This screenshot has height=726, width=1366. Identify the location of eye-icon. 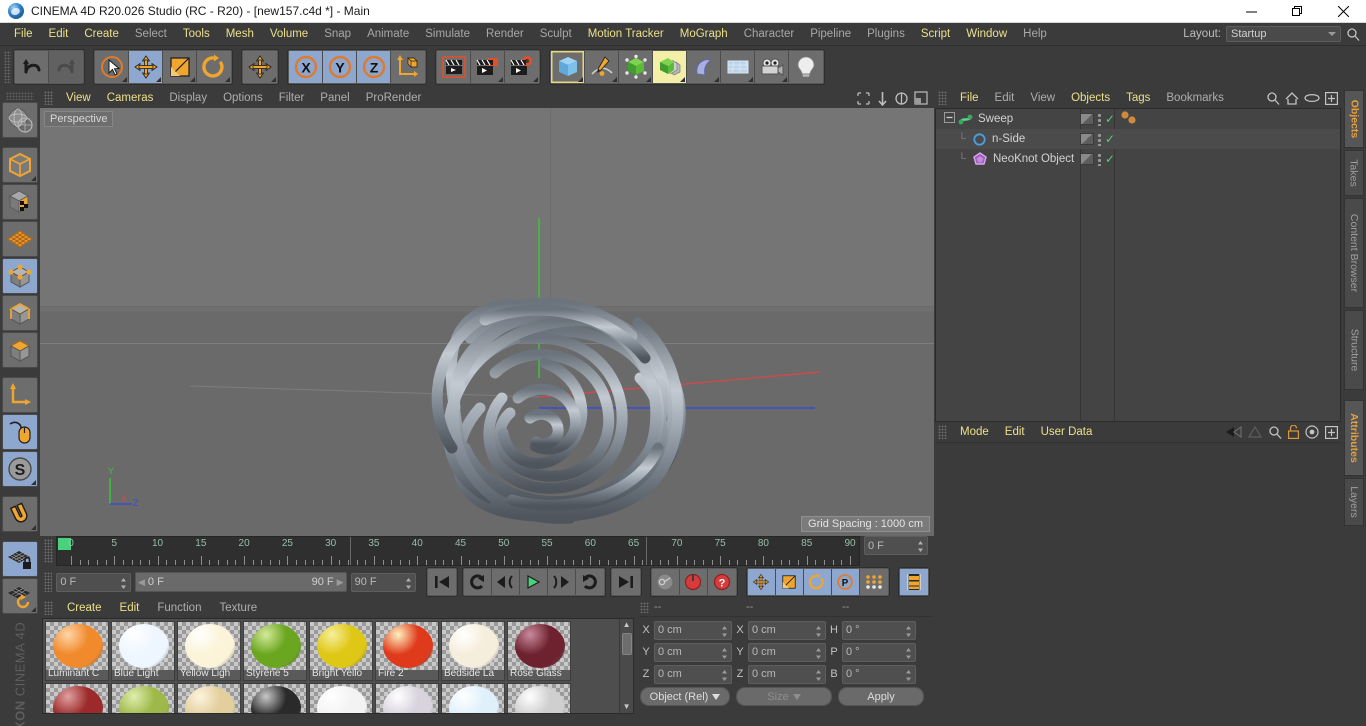
(1312, 98).